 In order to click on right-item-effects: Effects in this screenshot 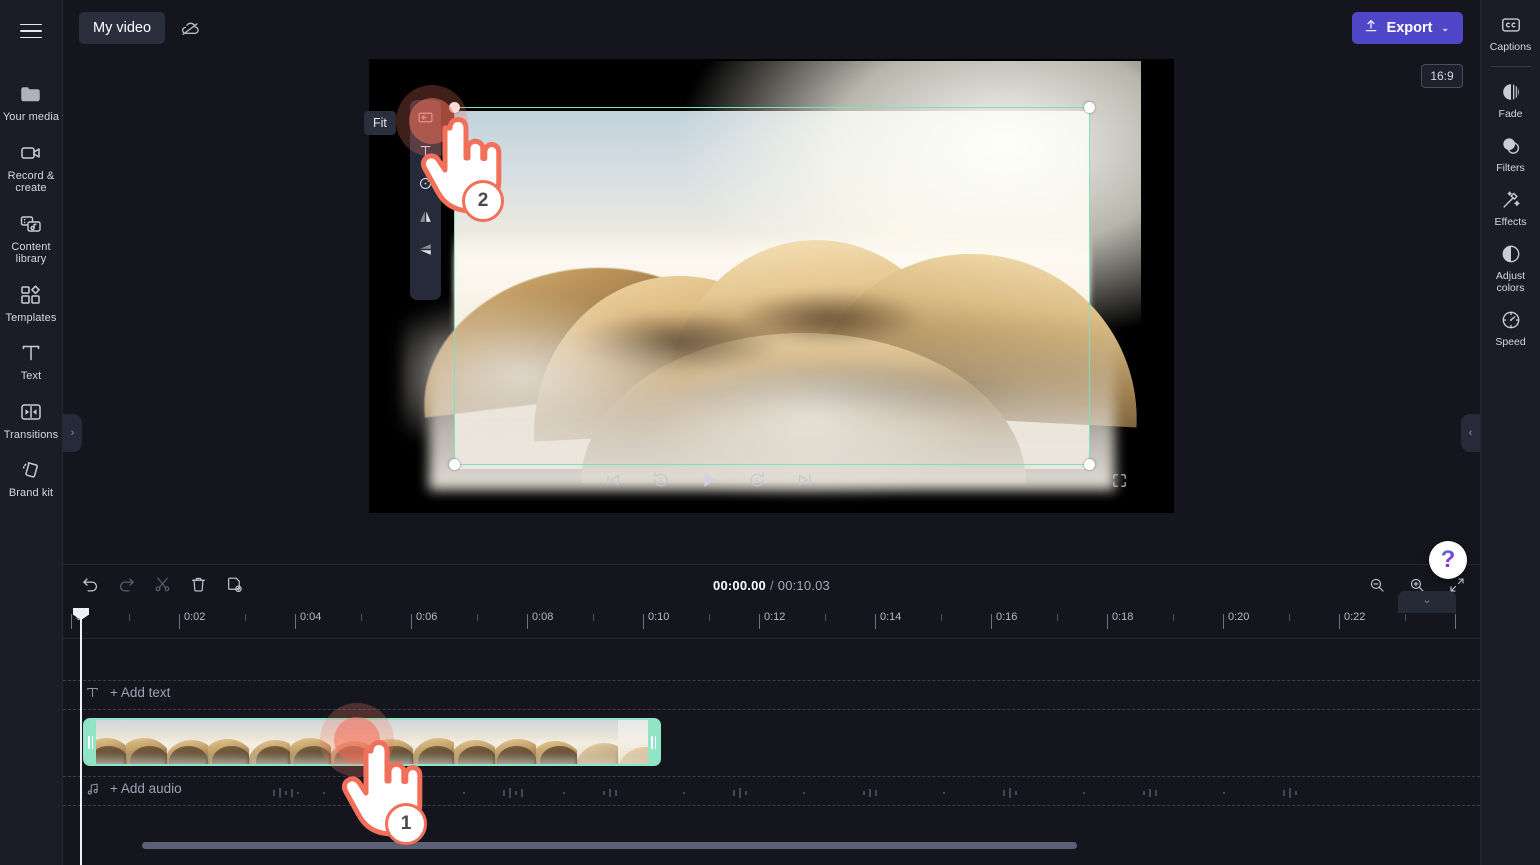, I will do `click(1510, 208)`.